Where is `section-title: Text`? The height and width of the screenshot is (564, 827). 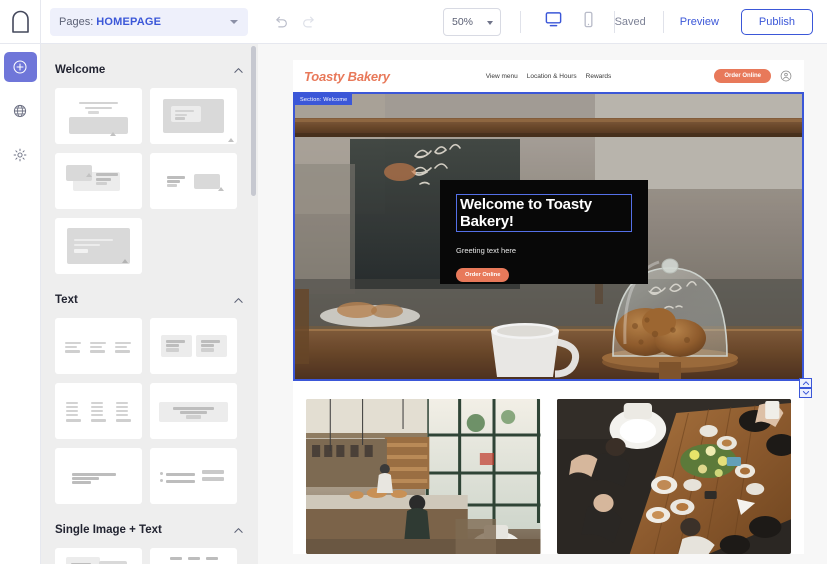 section-title: Text is located at coordinates (66, 300).